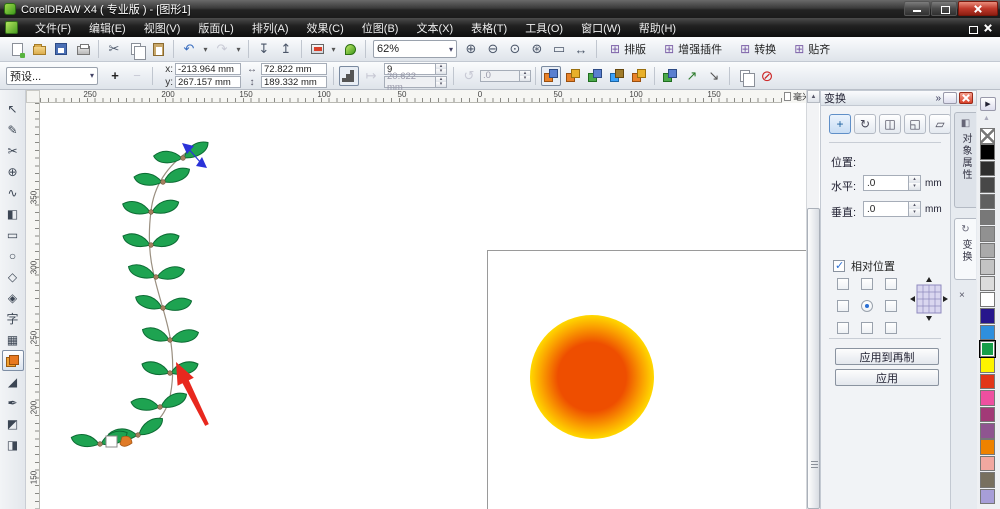 This screenshot has height=509, width=1000. Describe the element at coordinates (628, 49) in the screenshot. I see `layout-toolbar-button: ⊞ 排版` at that location.